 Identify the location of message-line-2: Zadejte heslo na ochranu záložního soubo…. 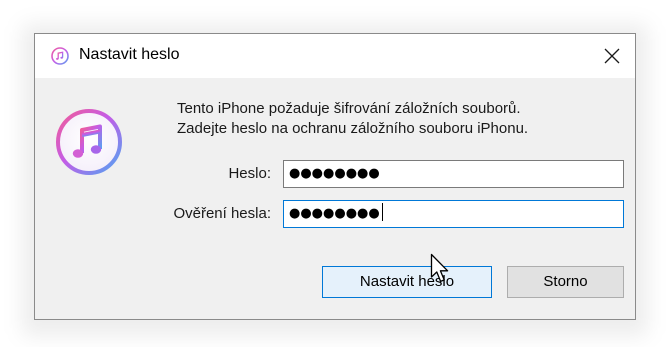
(353, 128).